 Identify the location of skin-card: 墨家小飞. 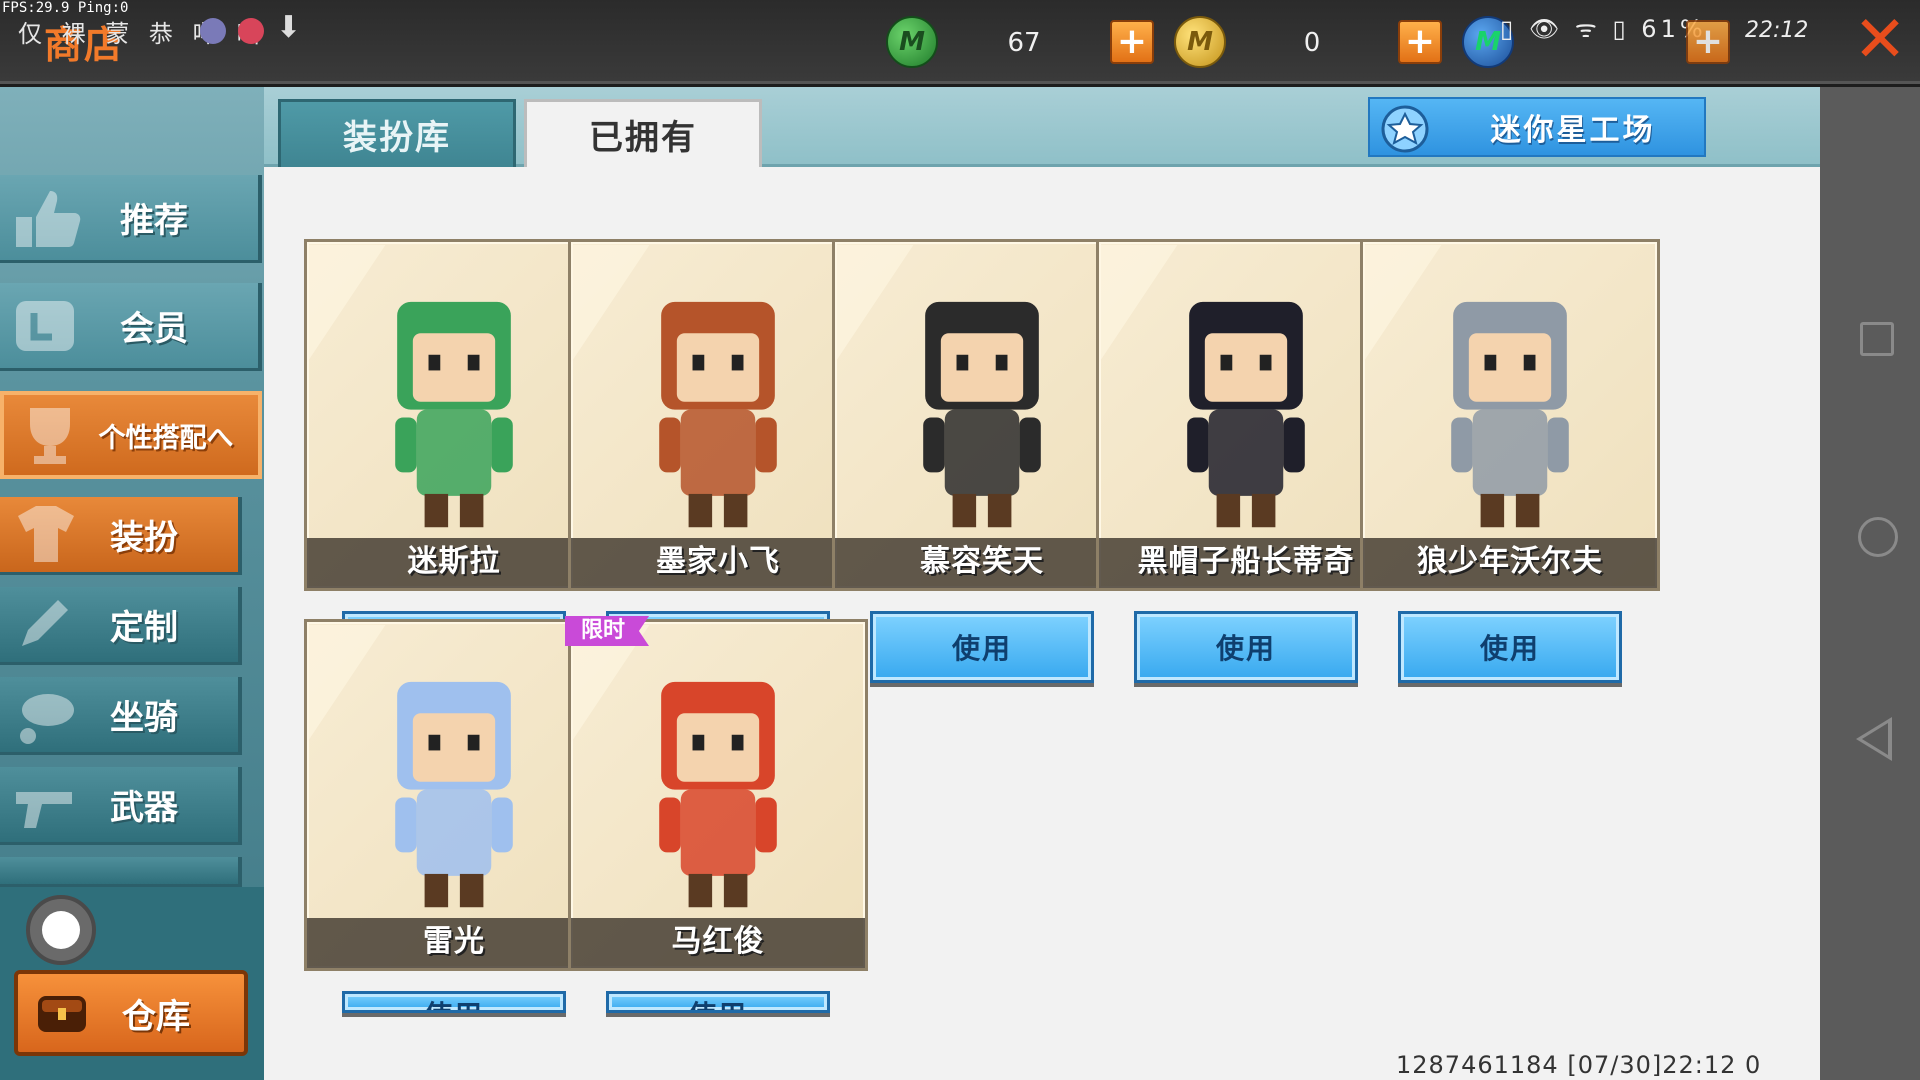
(718, 415).